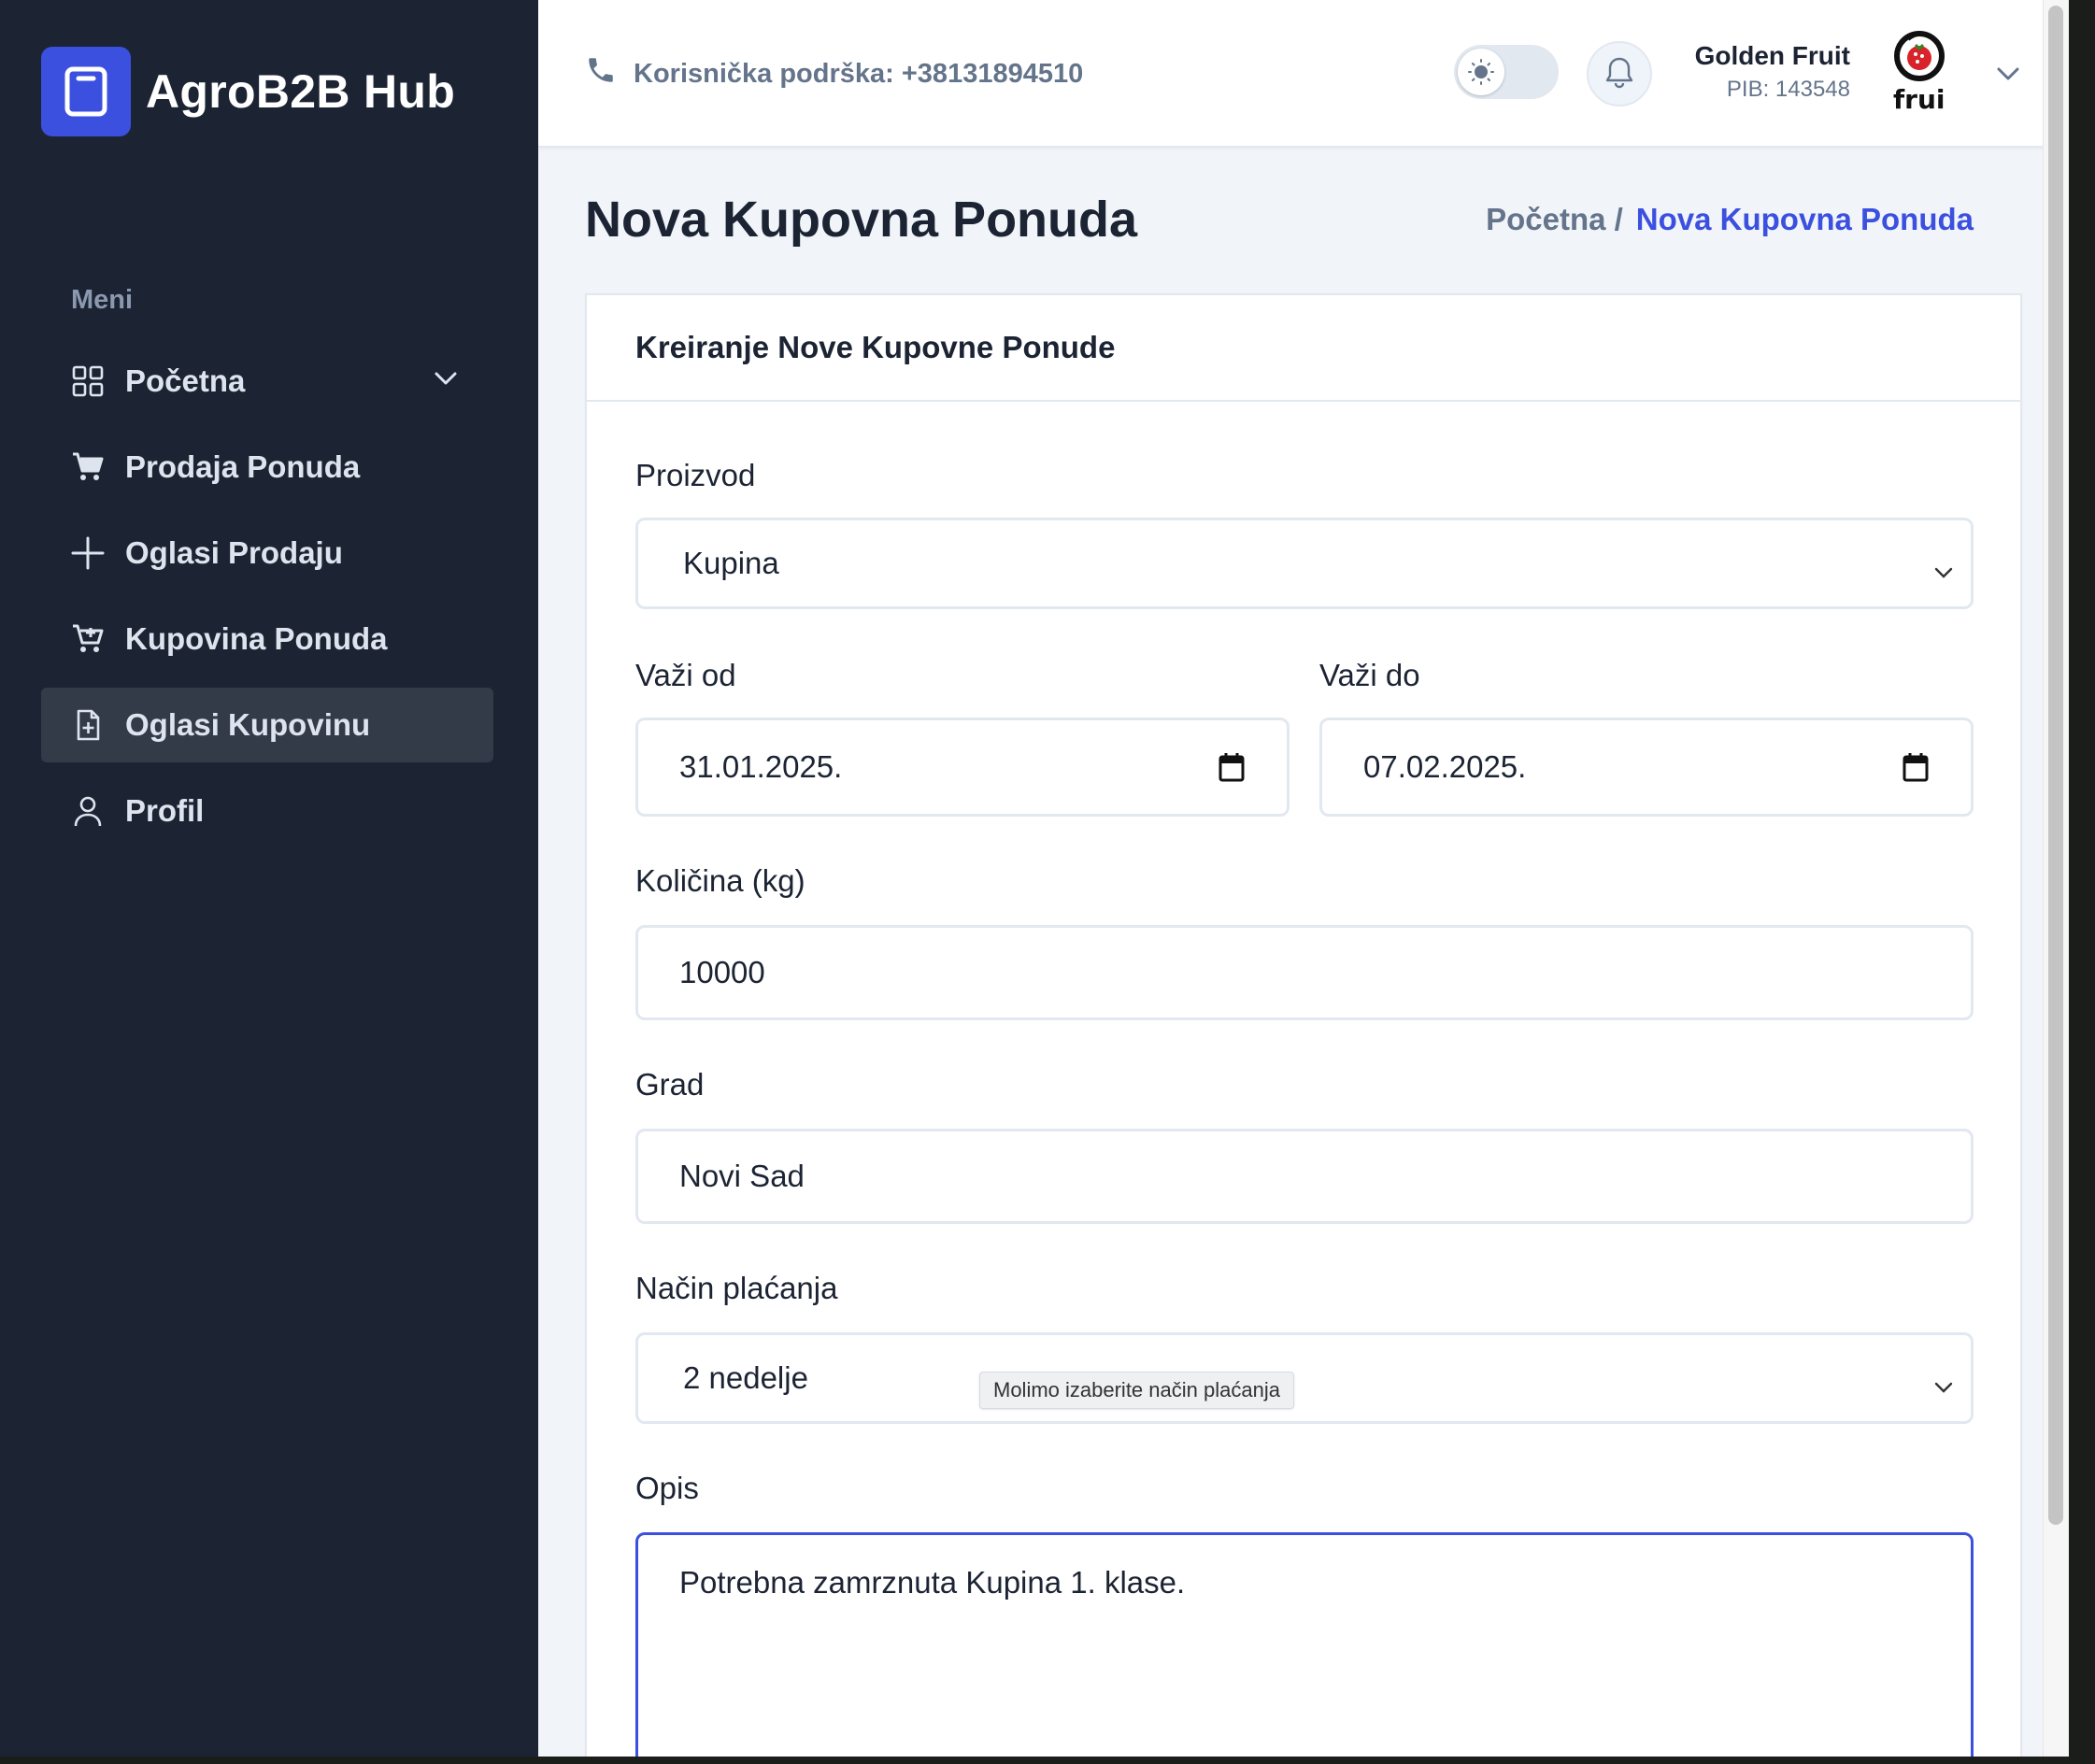 The height and width of the screenshot is (1764, 2095). Describe the element at coordinates (185, 380) in the screenshot. I see `sidebar-item-label: Početna` at that location.